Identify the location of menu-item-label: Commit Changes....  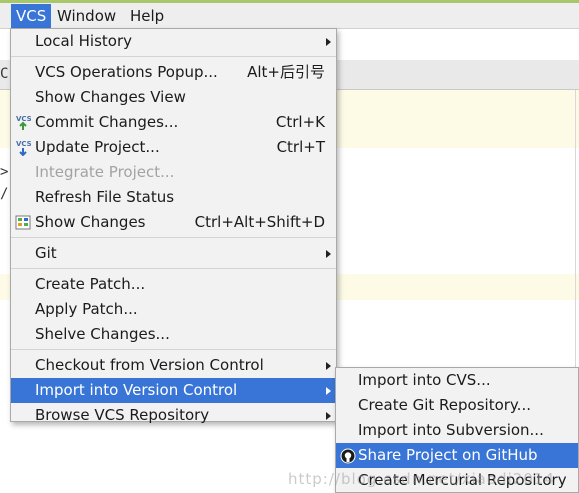
(107, 122).